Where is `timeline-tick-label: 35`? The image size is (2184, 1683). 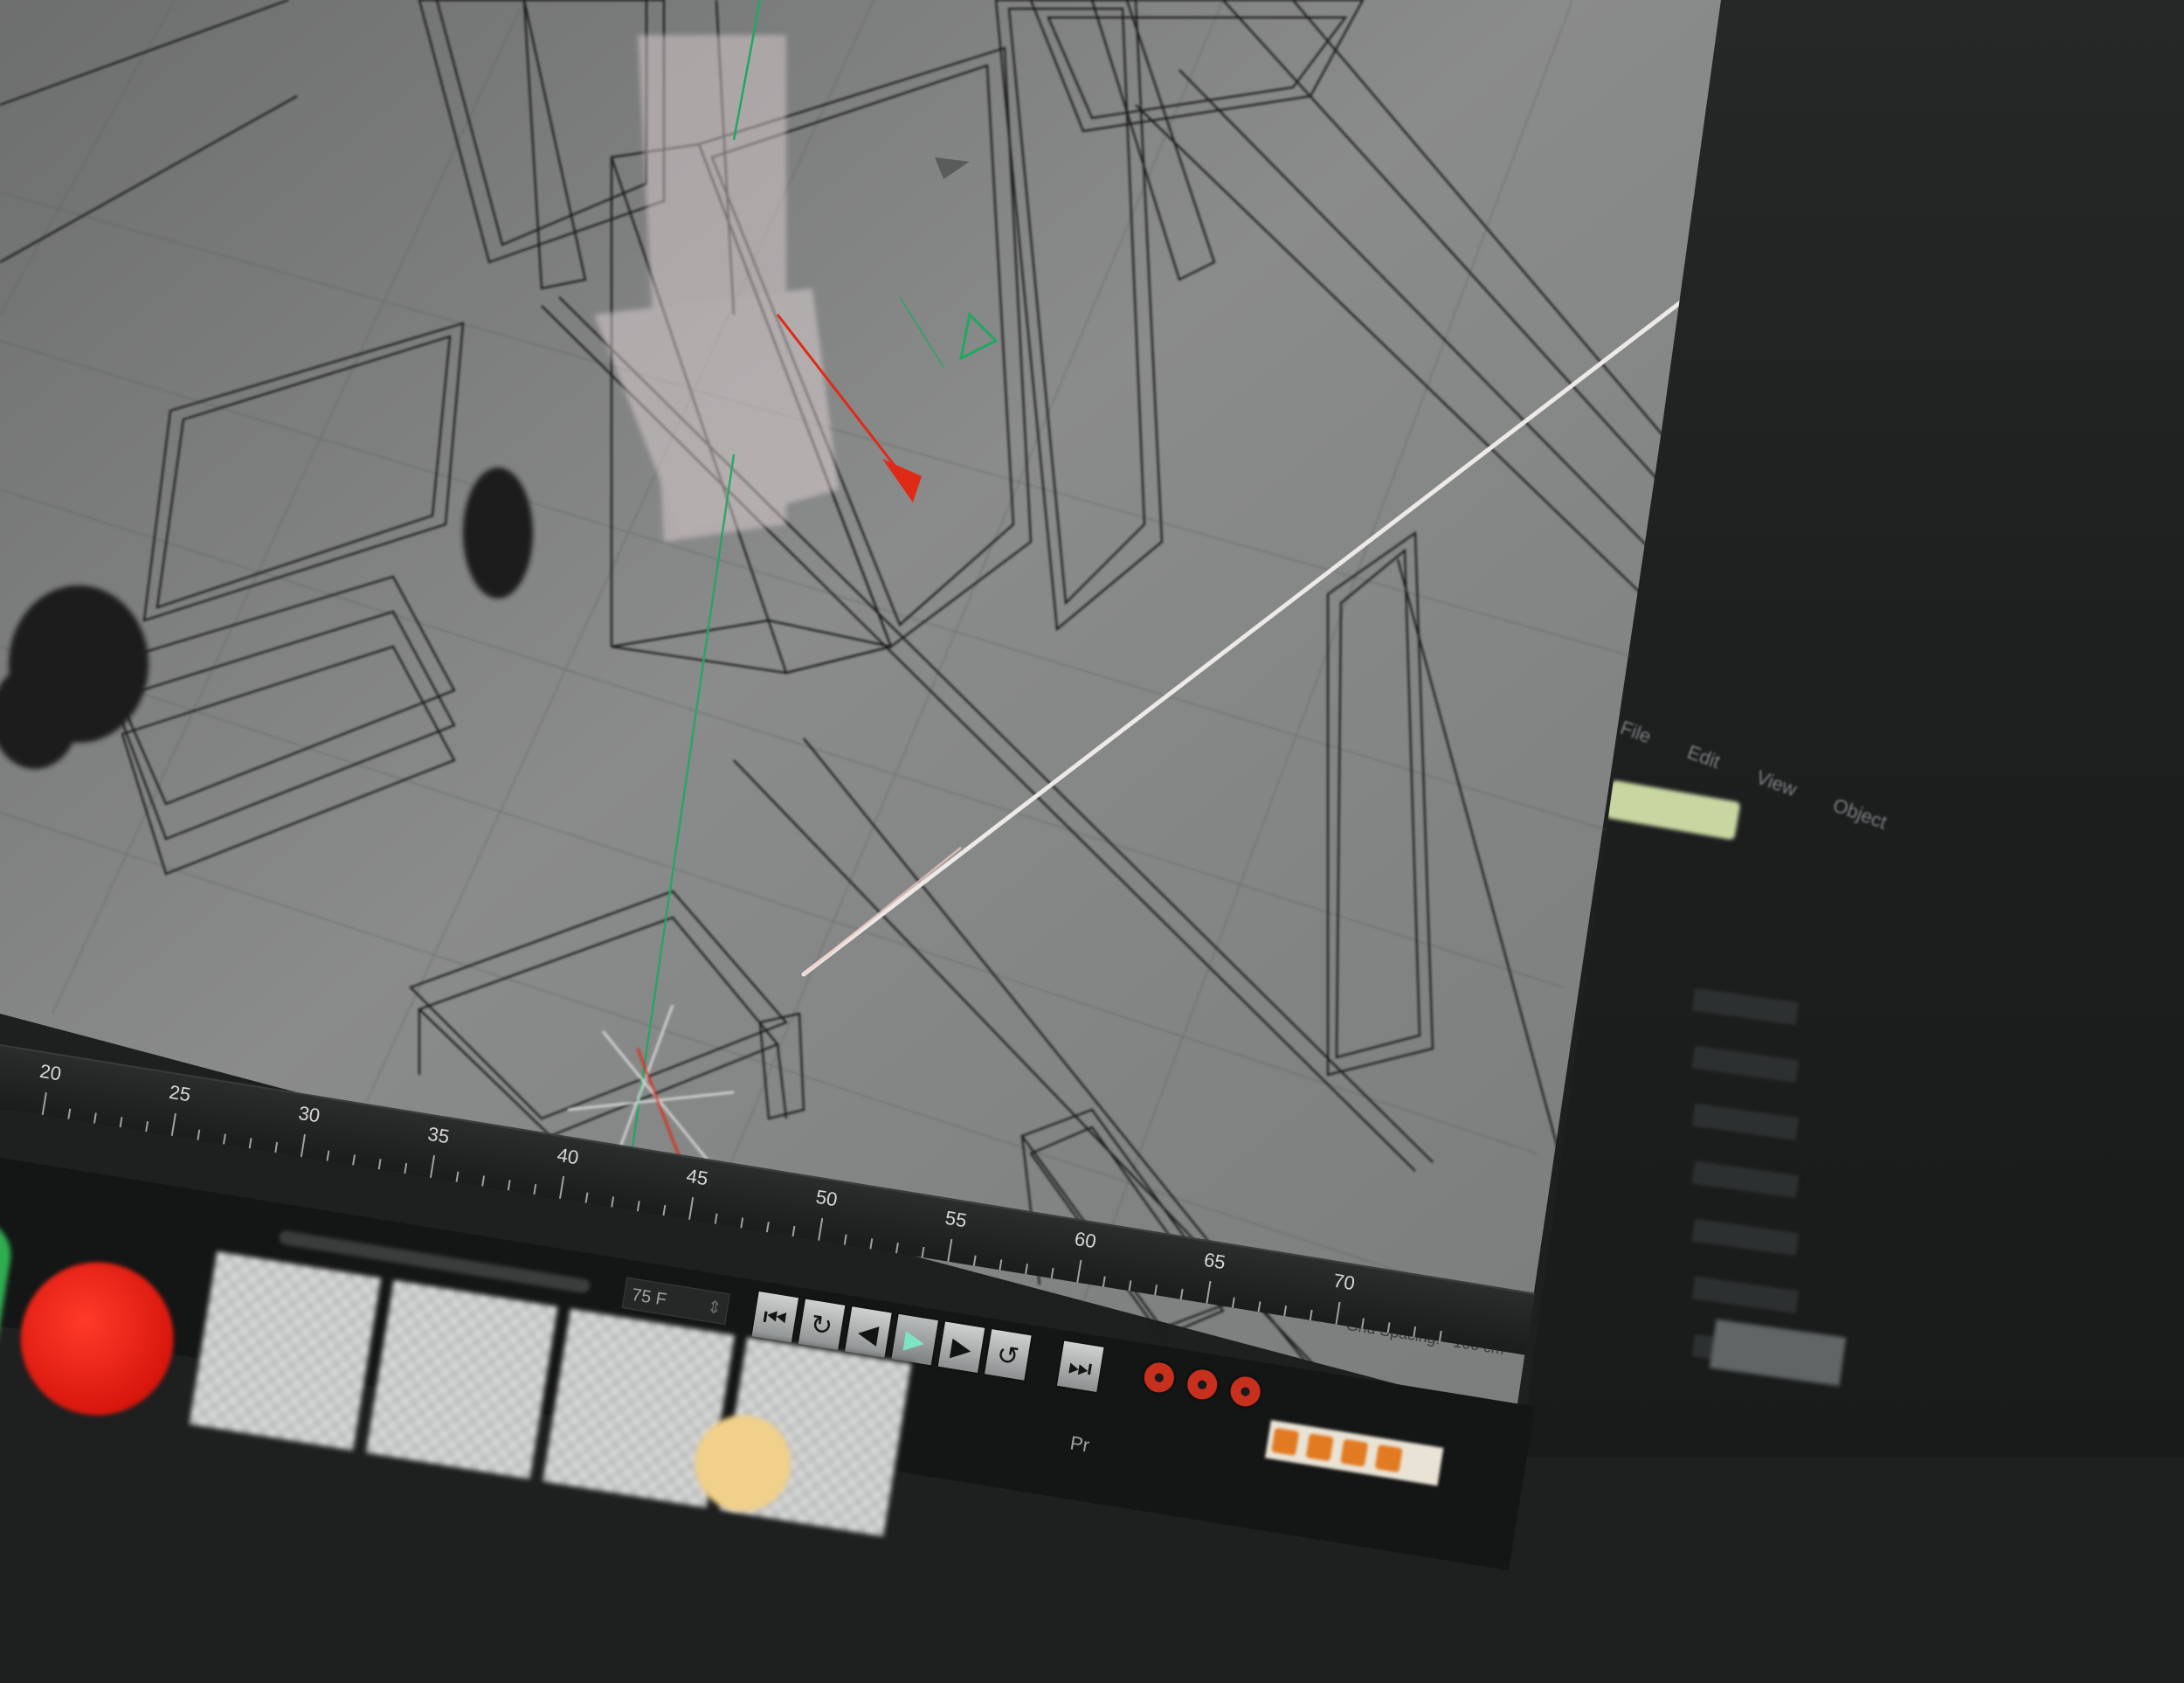
timeline-tick-label: 35 is located at coordinates (438, 1135).